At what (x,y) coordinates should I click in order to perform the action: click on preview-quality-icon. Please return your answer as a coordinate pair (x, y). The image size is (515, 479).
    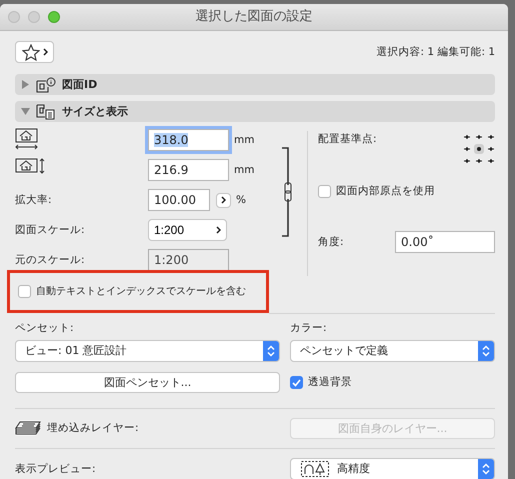
    Looking at the image, I should click on (315, 469).